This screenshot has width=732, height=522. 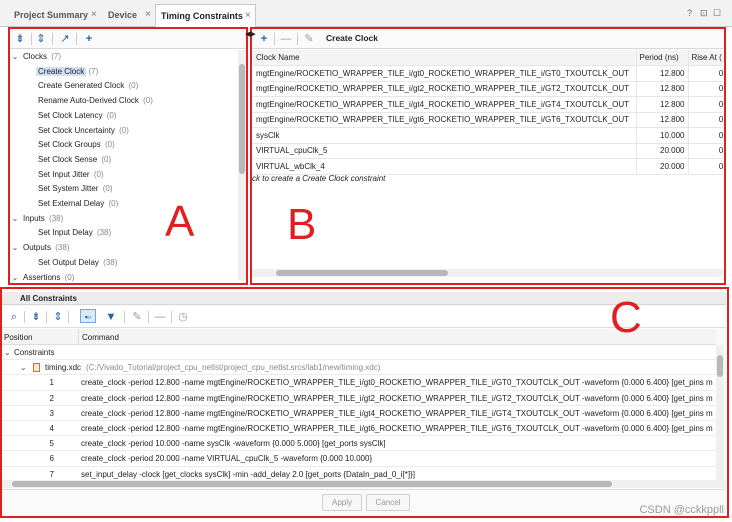 What do you see at coordinates (183, 317) in the screenshot?
I see `timer-icon: ◷` at bounding box center [183, 317].